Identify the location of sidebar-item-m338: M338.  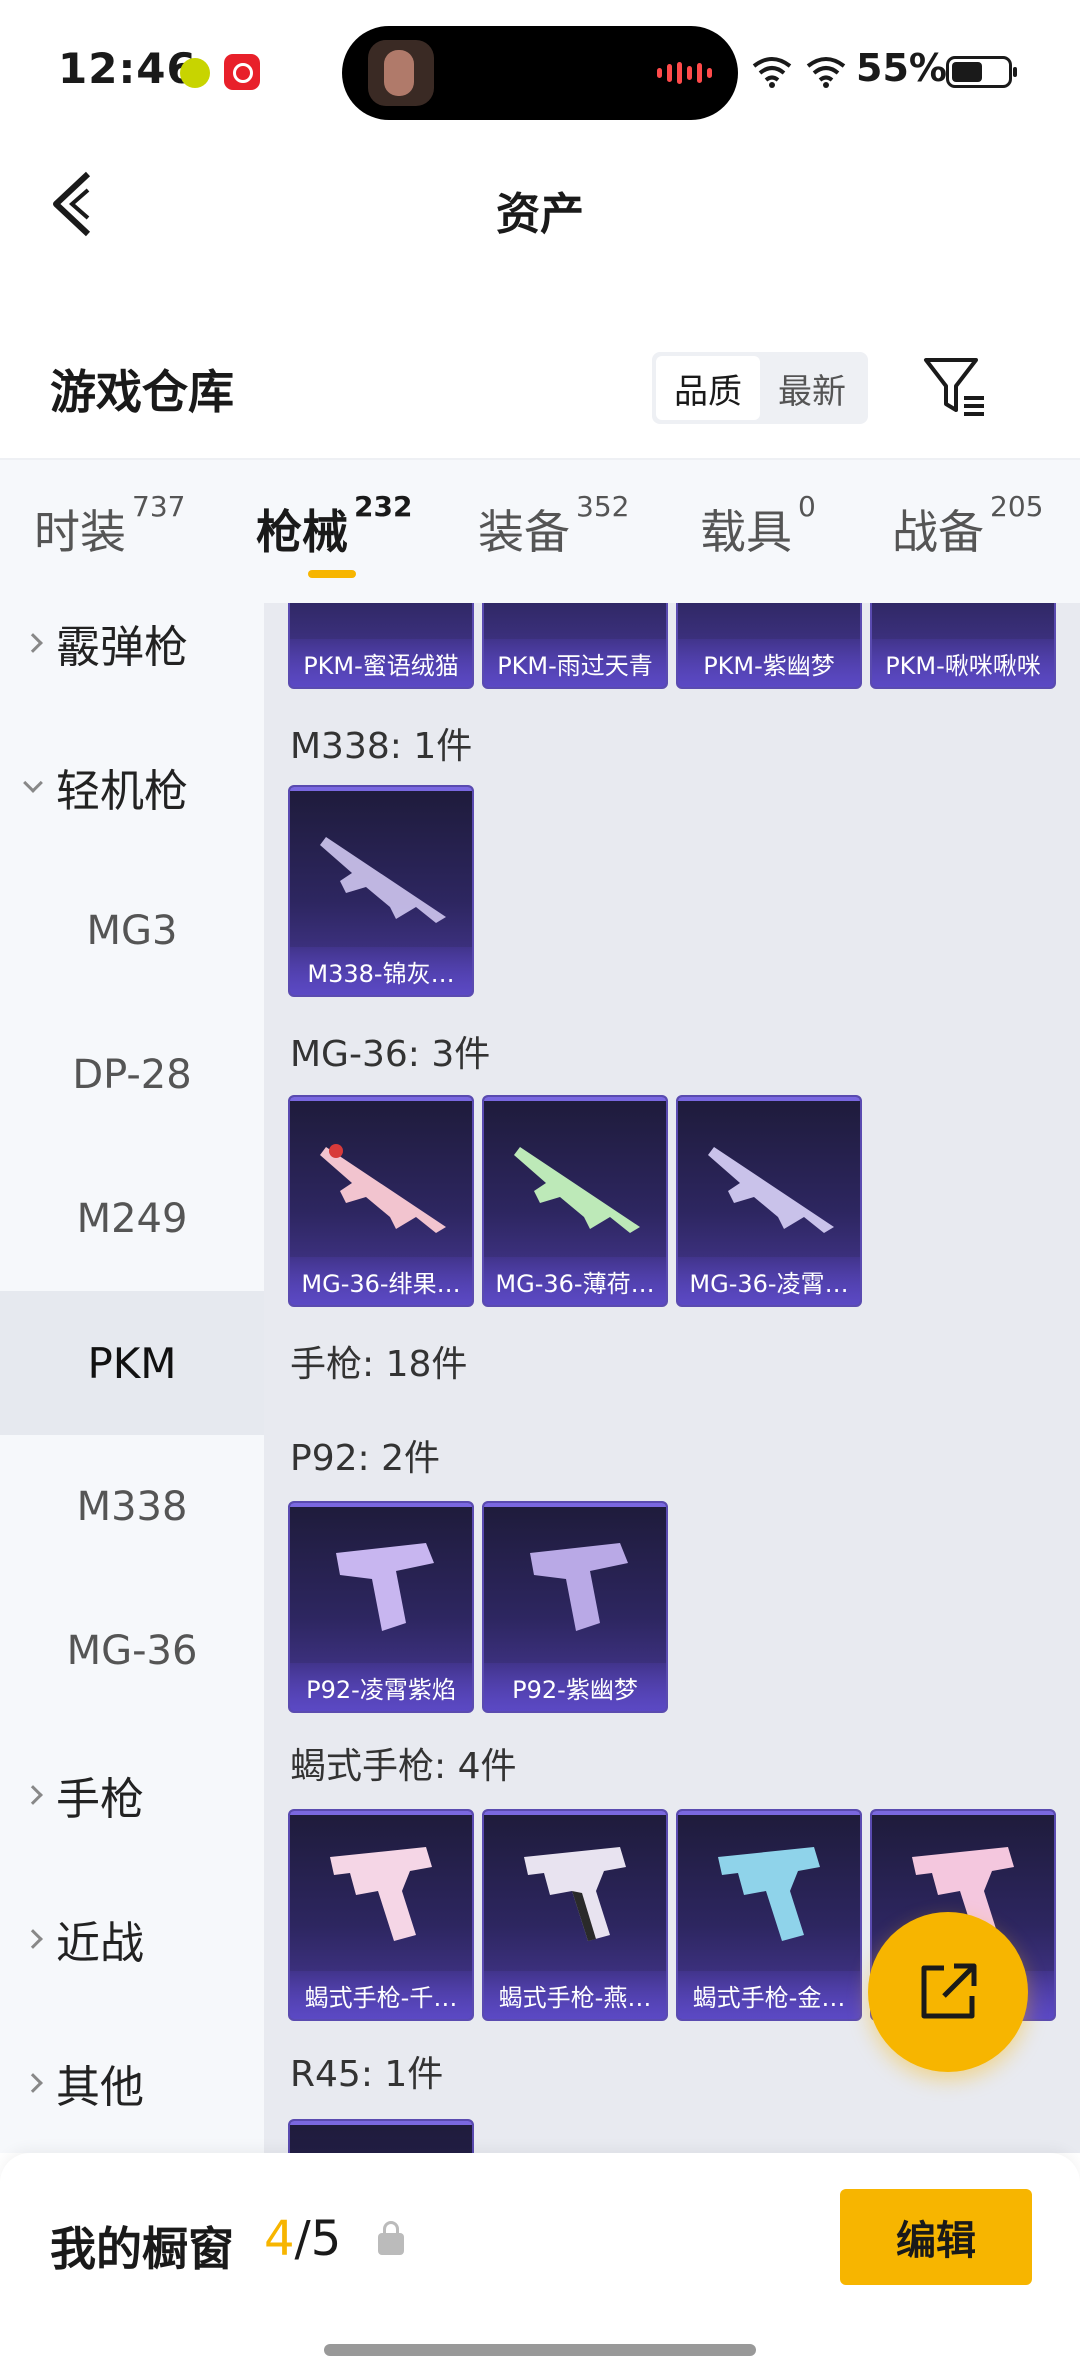
(132, 1507).